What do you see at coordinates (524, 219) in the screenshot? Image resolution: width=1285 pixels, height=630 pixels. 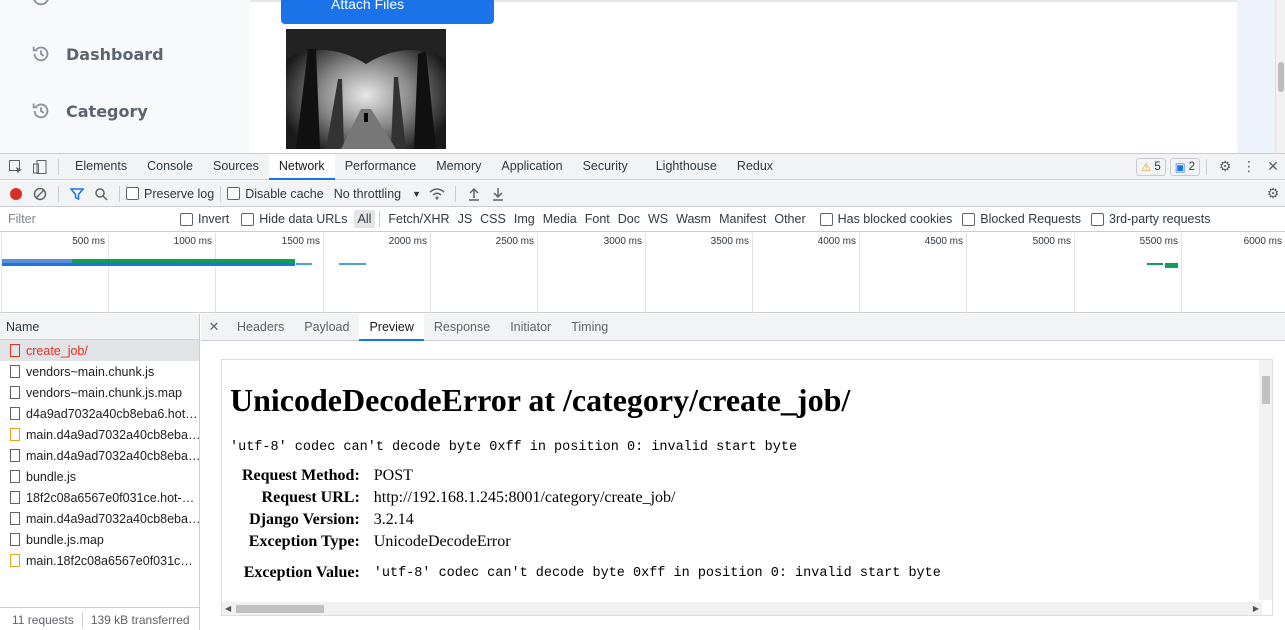 I see `filter-type-img: Img` at bounding box center [524, 219].